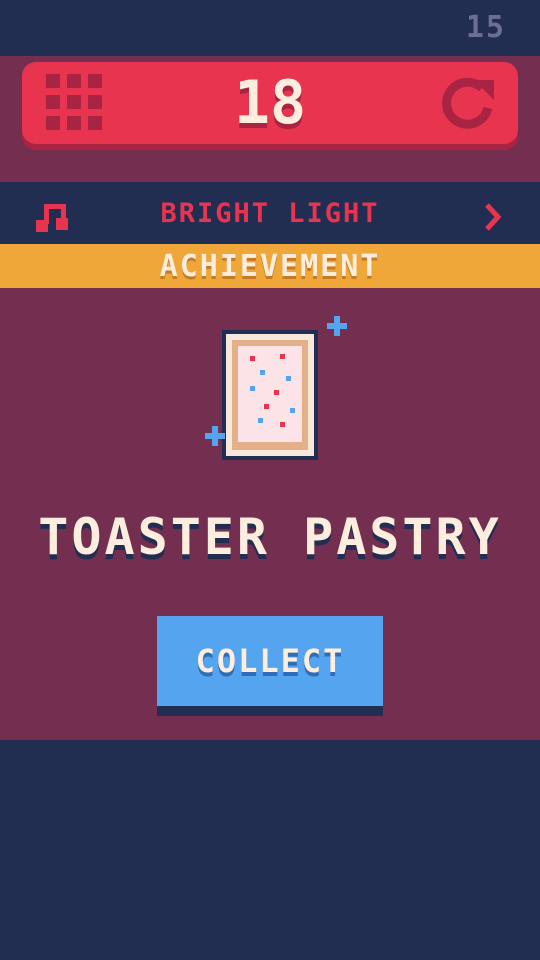  What do you see at coordinates (270, 103) in the screenshot?
I see `level-pill: 18` at bounding box center [270, 103].